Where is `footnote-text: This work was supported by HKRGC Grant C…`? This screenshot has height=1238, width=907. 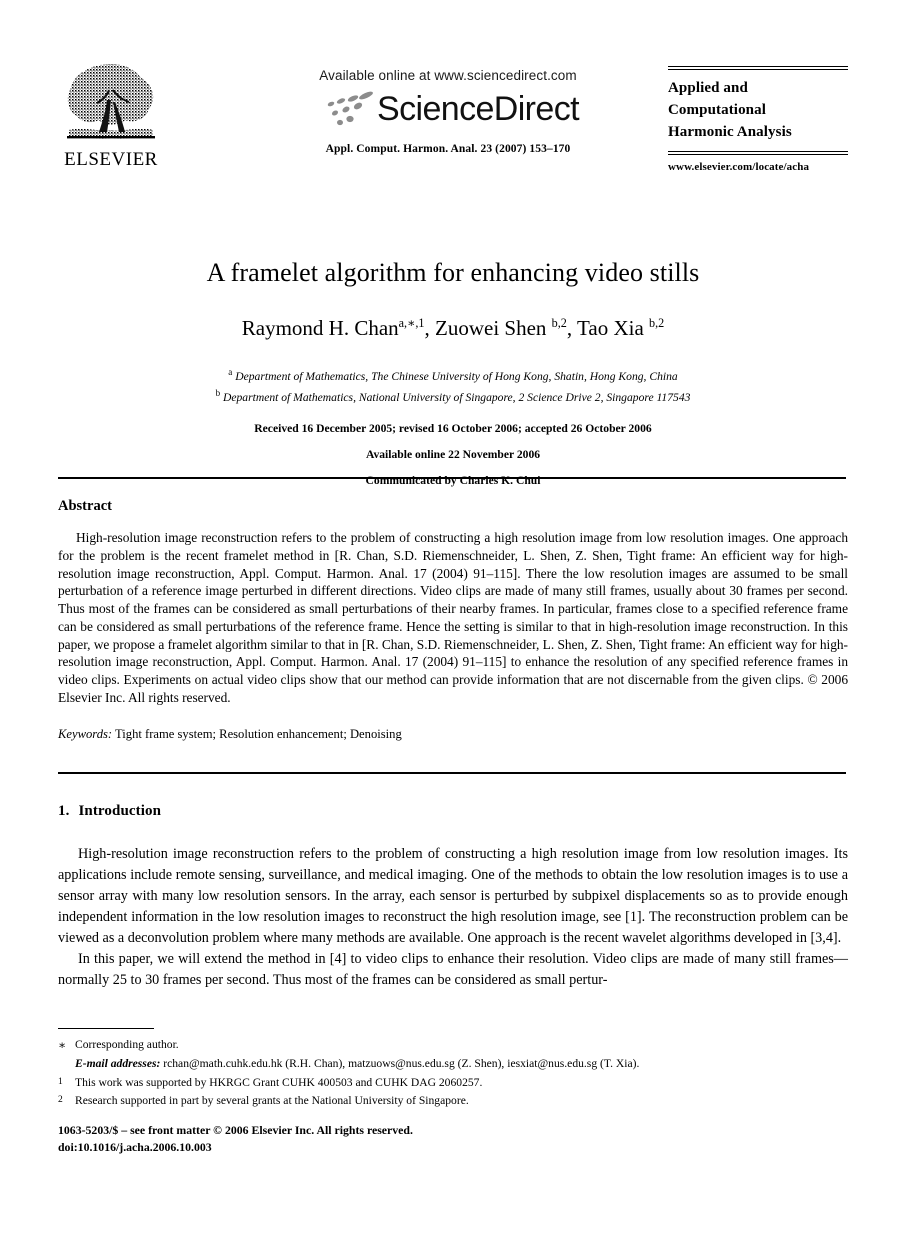
footnote-text: This work was supported by HKRGC Grant C… is located at coordinates (279, 1082).